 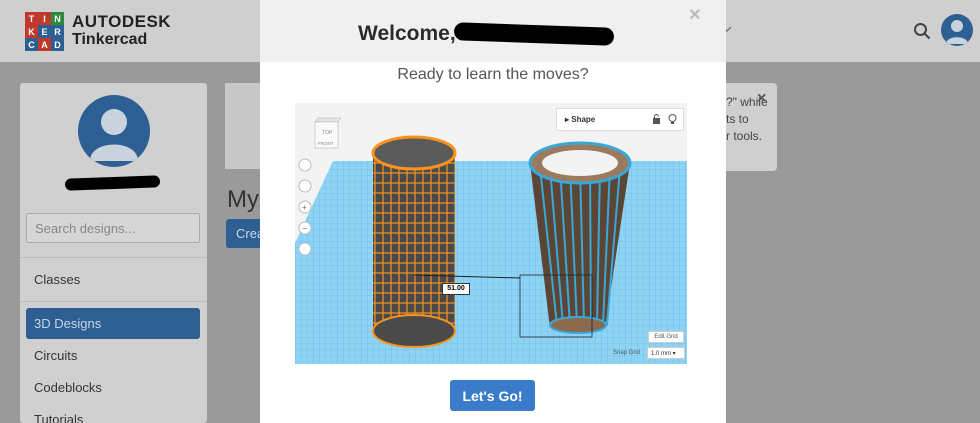 I want to click on light-bulb-icon, so click(x=672, y=119).